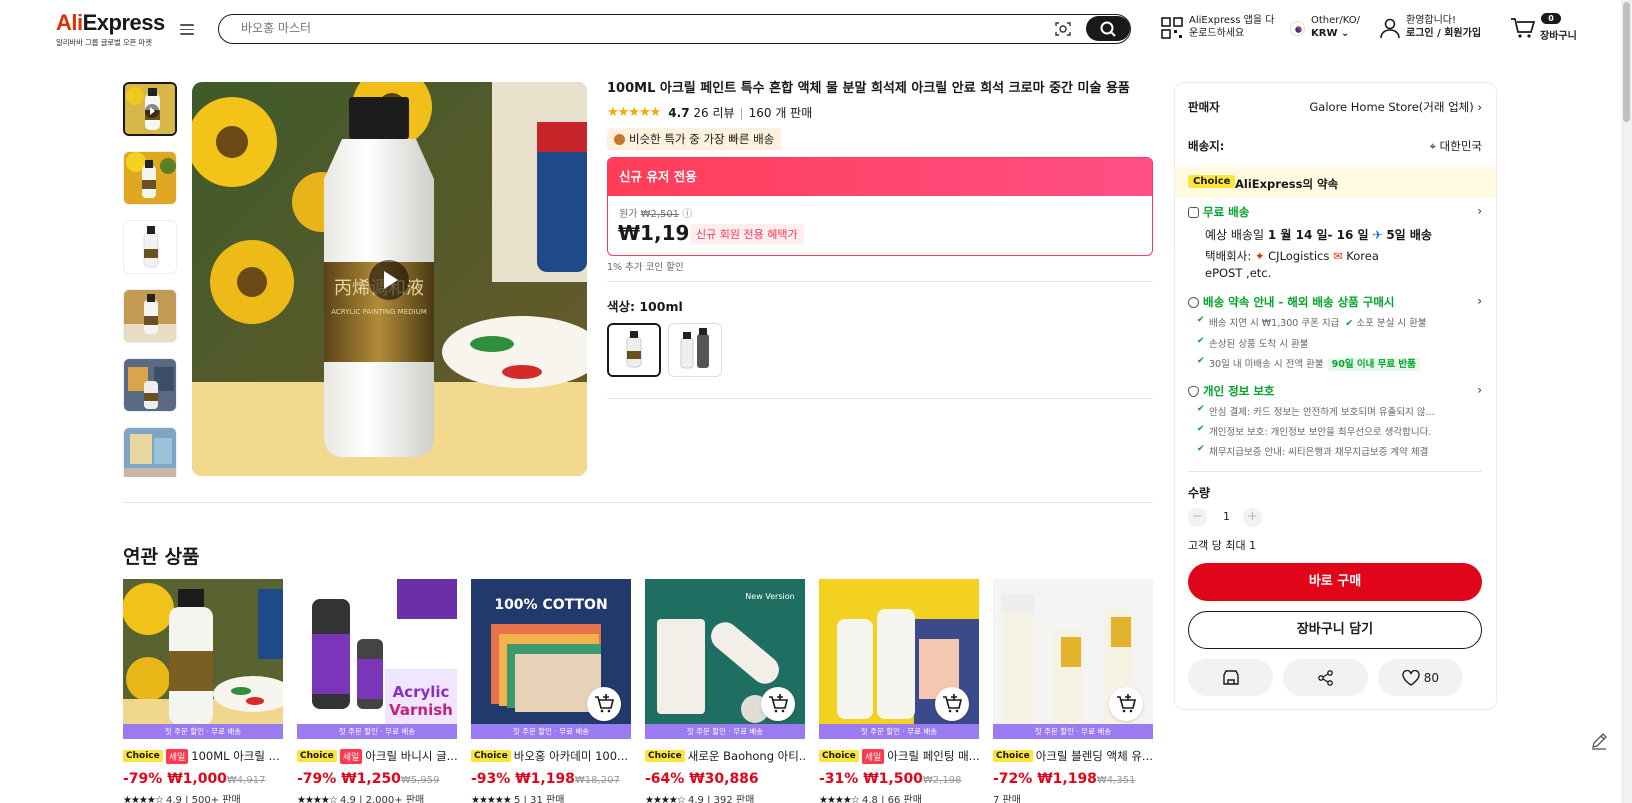 Image resolution: width=1632 pixels, height=803 pixels. Describe the element at coordinates (203, 779) in the screenshot. I see `card-price: -79% ₩1,000₩4,917` at that location.